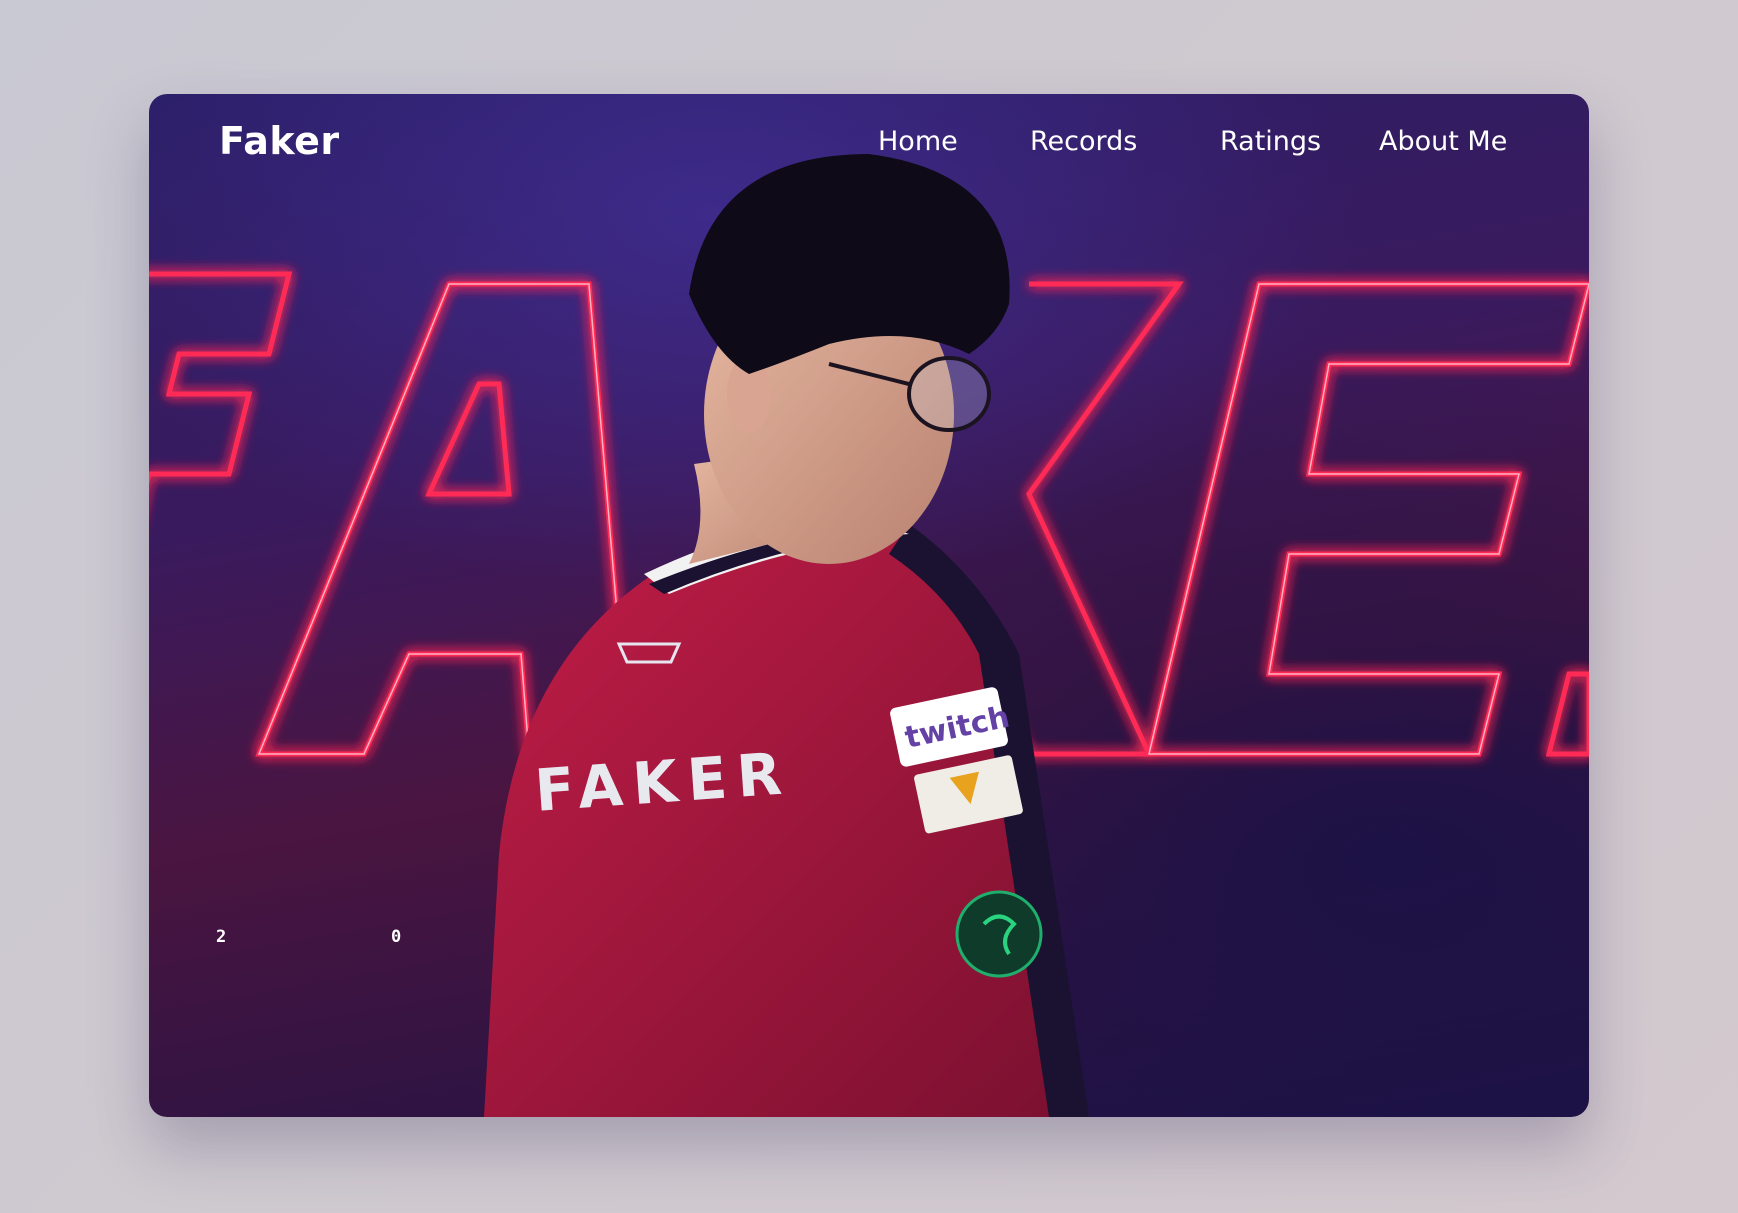 Image resolution: width=1738 pixels, height=1213 pixels. I want to click on nav-link-about-me: About Me, so click(1443, 141).